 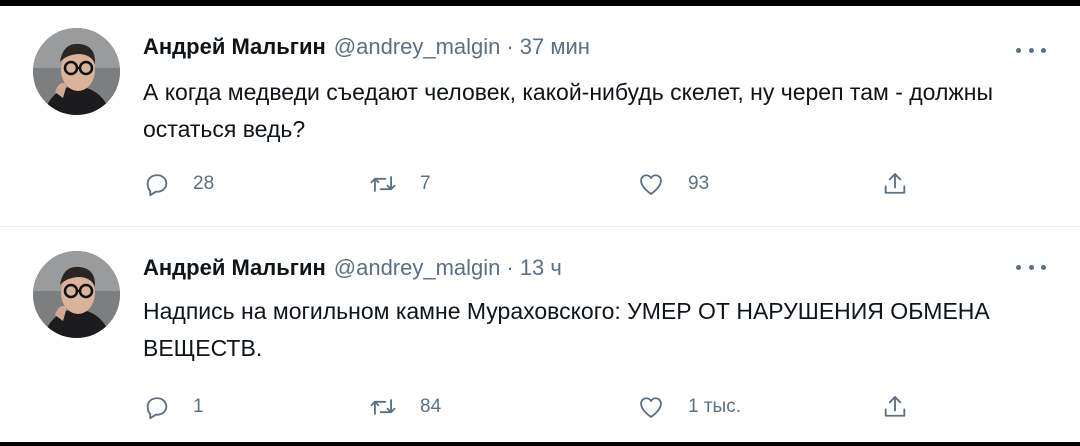 I want to click on retweet-count: 7, so click(x=425, y=183).